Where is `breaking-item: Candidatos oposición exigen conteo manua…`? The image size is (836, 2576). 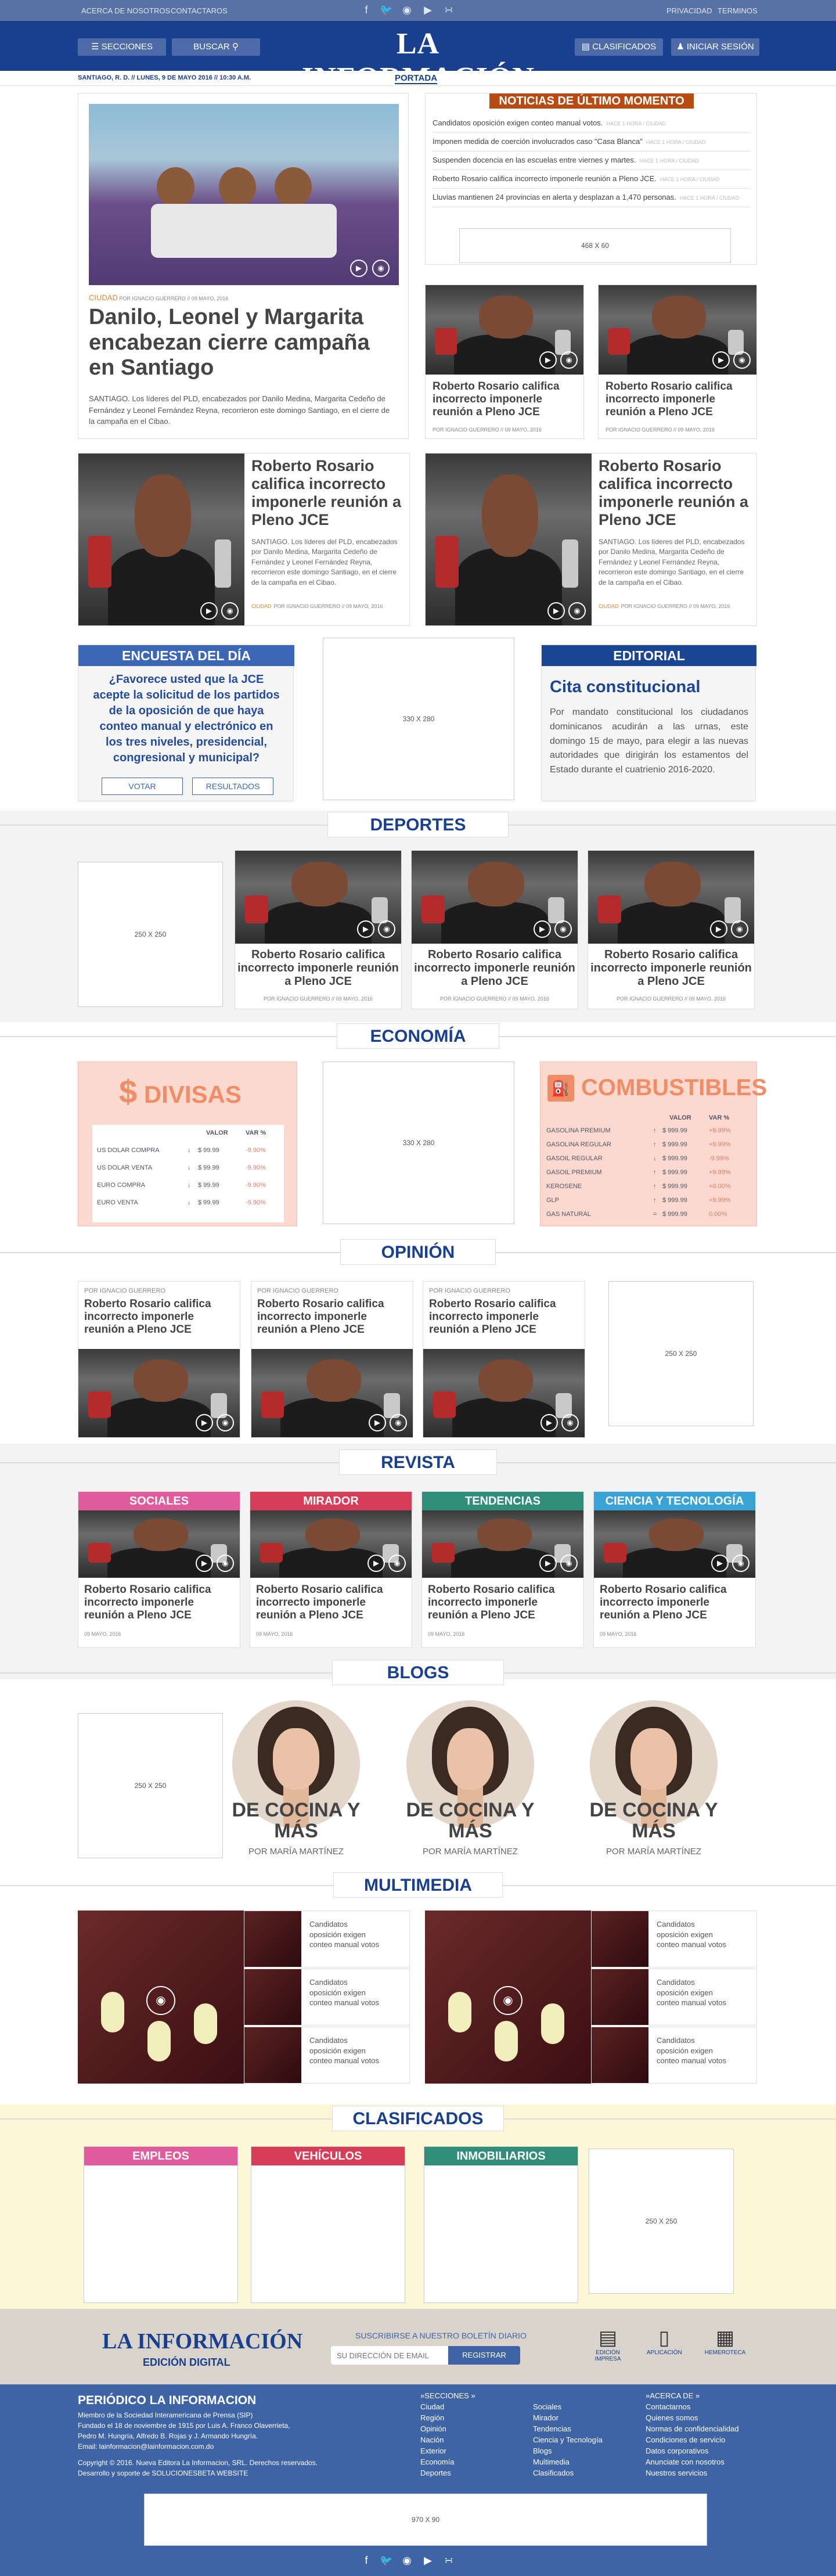 breaking-item: Candidatos oposición exigen conteo manua… is located at coordinates (592, 123).